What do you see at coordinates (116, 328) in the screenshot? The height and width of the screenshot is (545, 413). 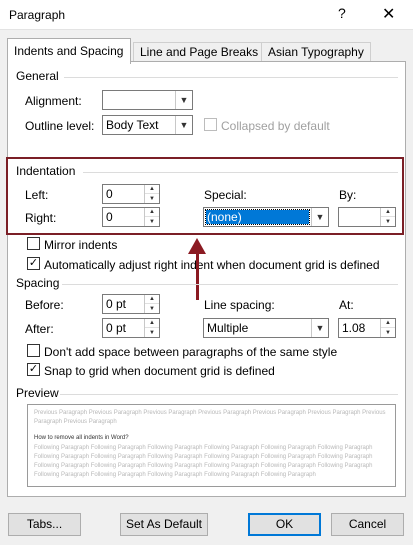 I see `after-value: 0 pt` at bounding box center [116, 328].